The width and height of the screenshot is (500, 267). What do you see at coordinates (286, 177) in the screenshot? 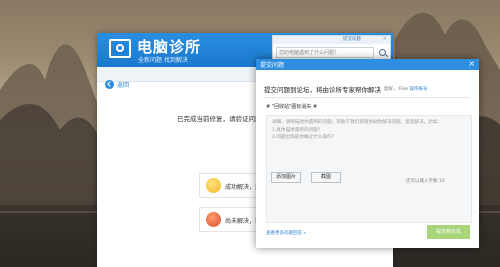
I see `add-image-button: 添加图片` at bounding box center [286, 177].